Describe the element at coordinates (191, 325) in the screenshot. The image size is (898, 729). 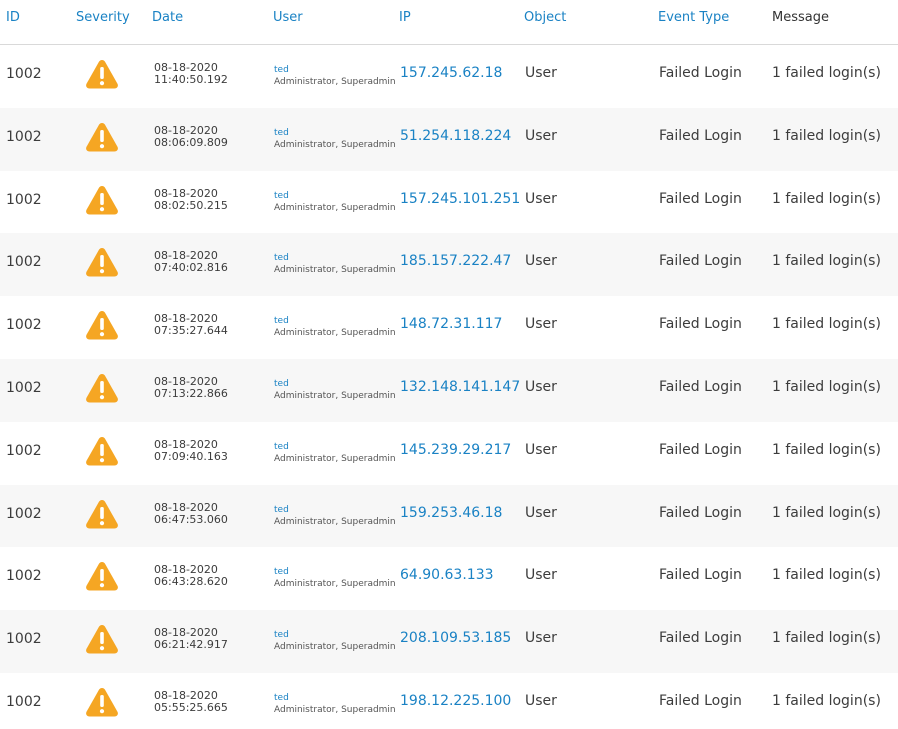
I see `event-date: 08-18-2020 07:35:27.644` at that location.